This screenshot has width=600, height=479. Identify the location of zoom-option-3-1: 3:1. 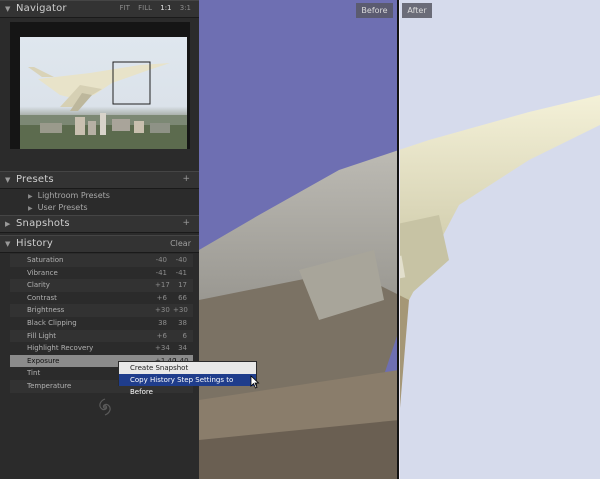
(185, 8).